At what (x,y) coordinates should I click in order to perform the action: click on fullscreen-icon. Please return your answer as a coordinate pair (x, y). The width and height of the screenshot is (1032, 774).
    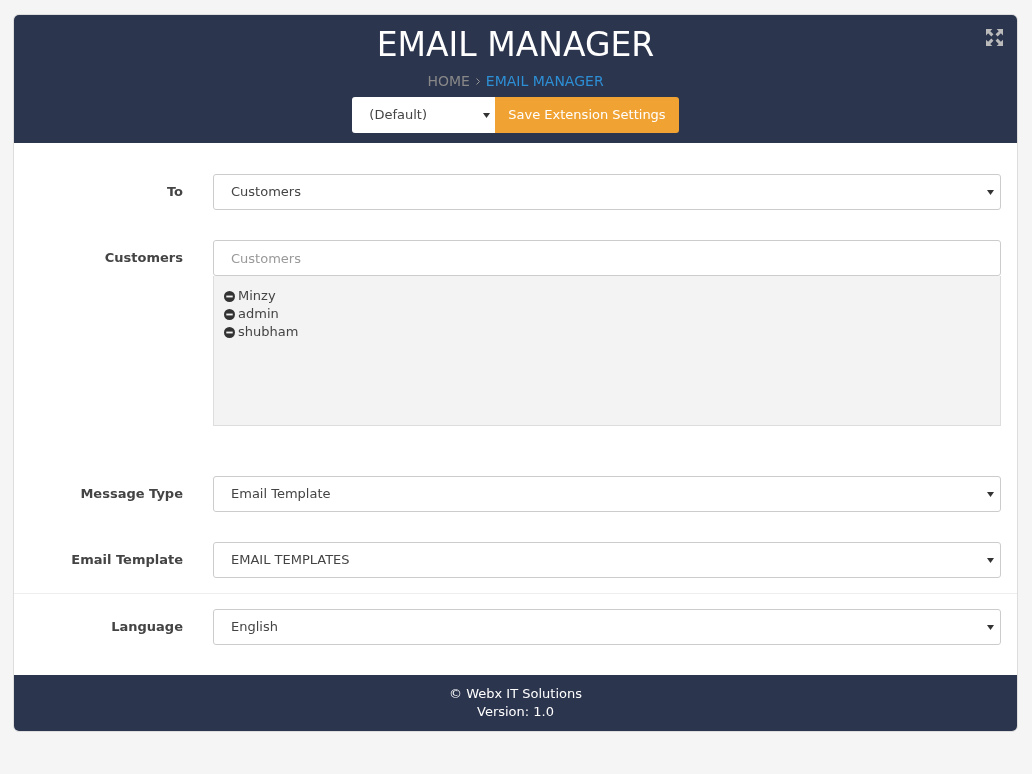
    Looking at the image, I should click on (994, 37).